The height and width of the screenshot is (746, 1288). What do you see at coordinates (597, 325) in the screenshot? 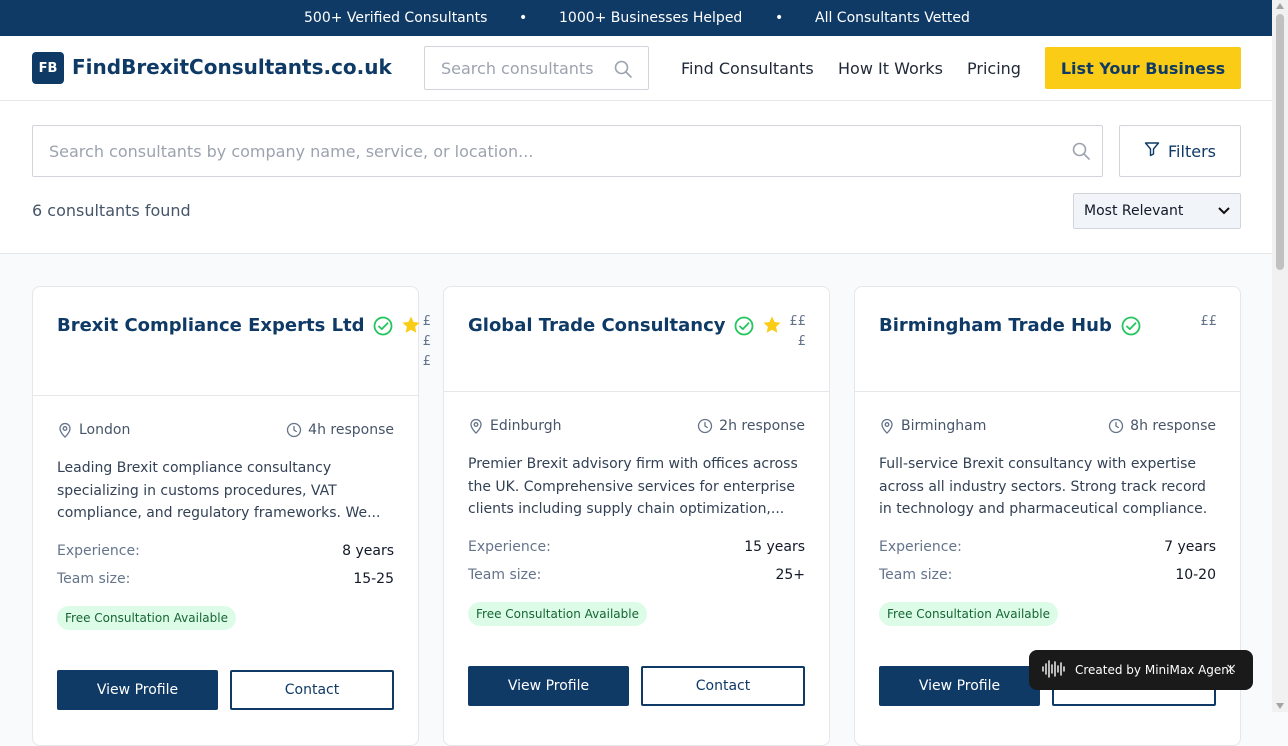
I see `company-name: Global Trade Consultancy` at bounding box center [597, 325].